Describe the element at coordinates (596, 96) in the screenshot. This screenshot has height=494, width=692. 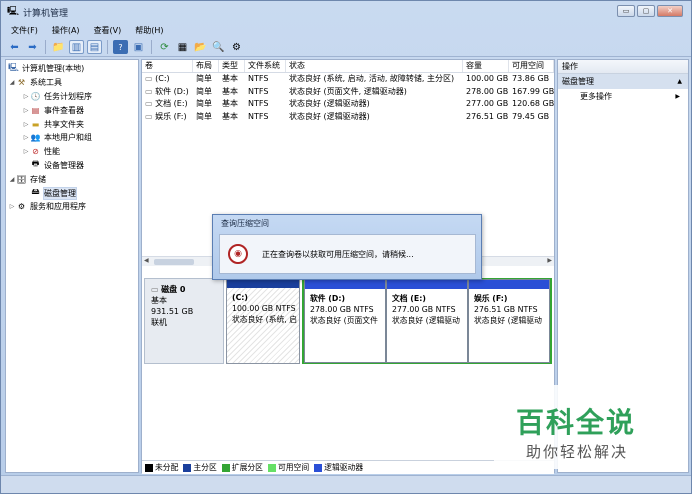
I see `more-actions-label: 更多操作` at that location.